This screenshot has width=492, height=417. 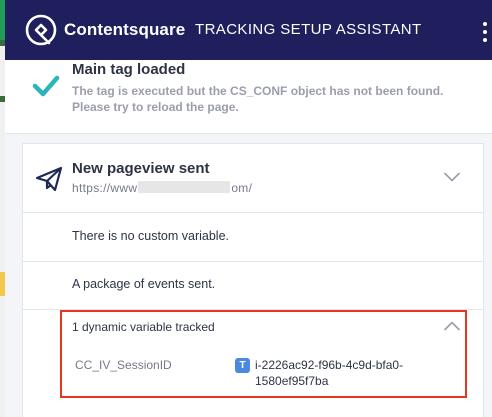 I want to click on pageview-url-suffix: om/, so click(x=242, y=188).